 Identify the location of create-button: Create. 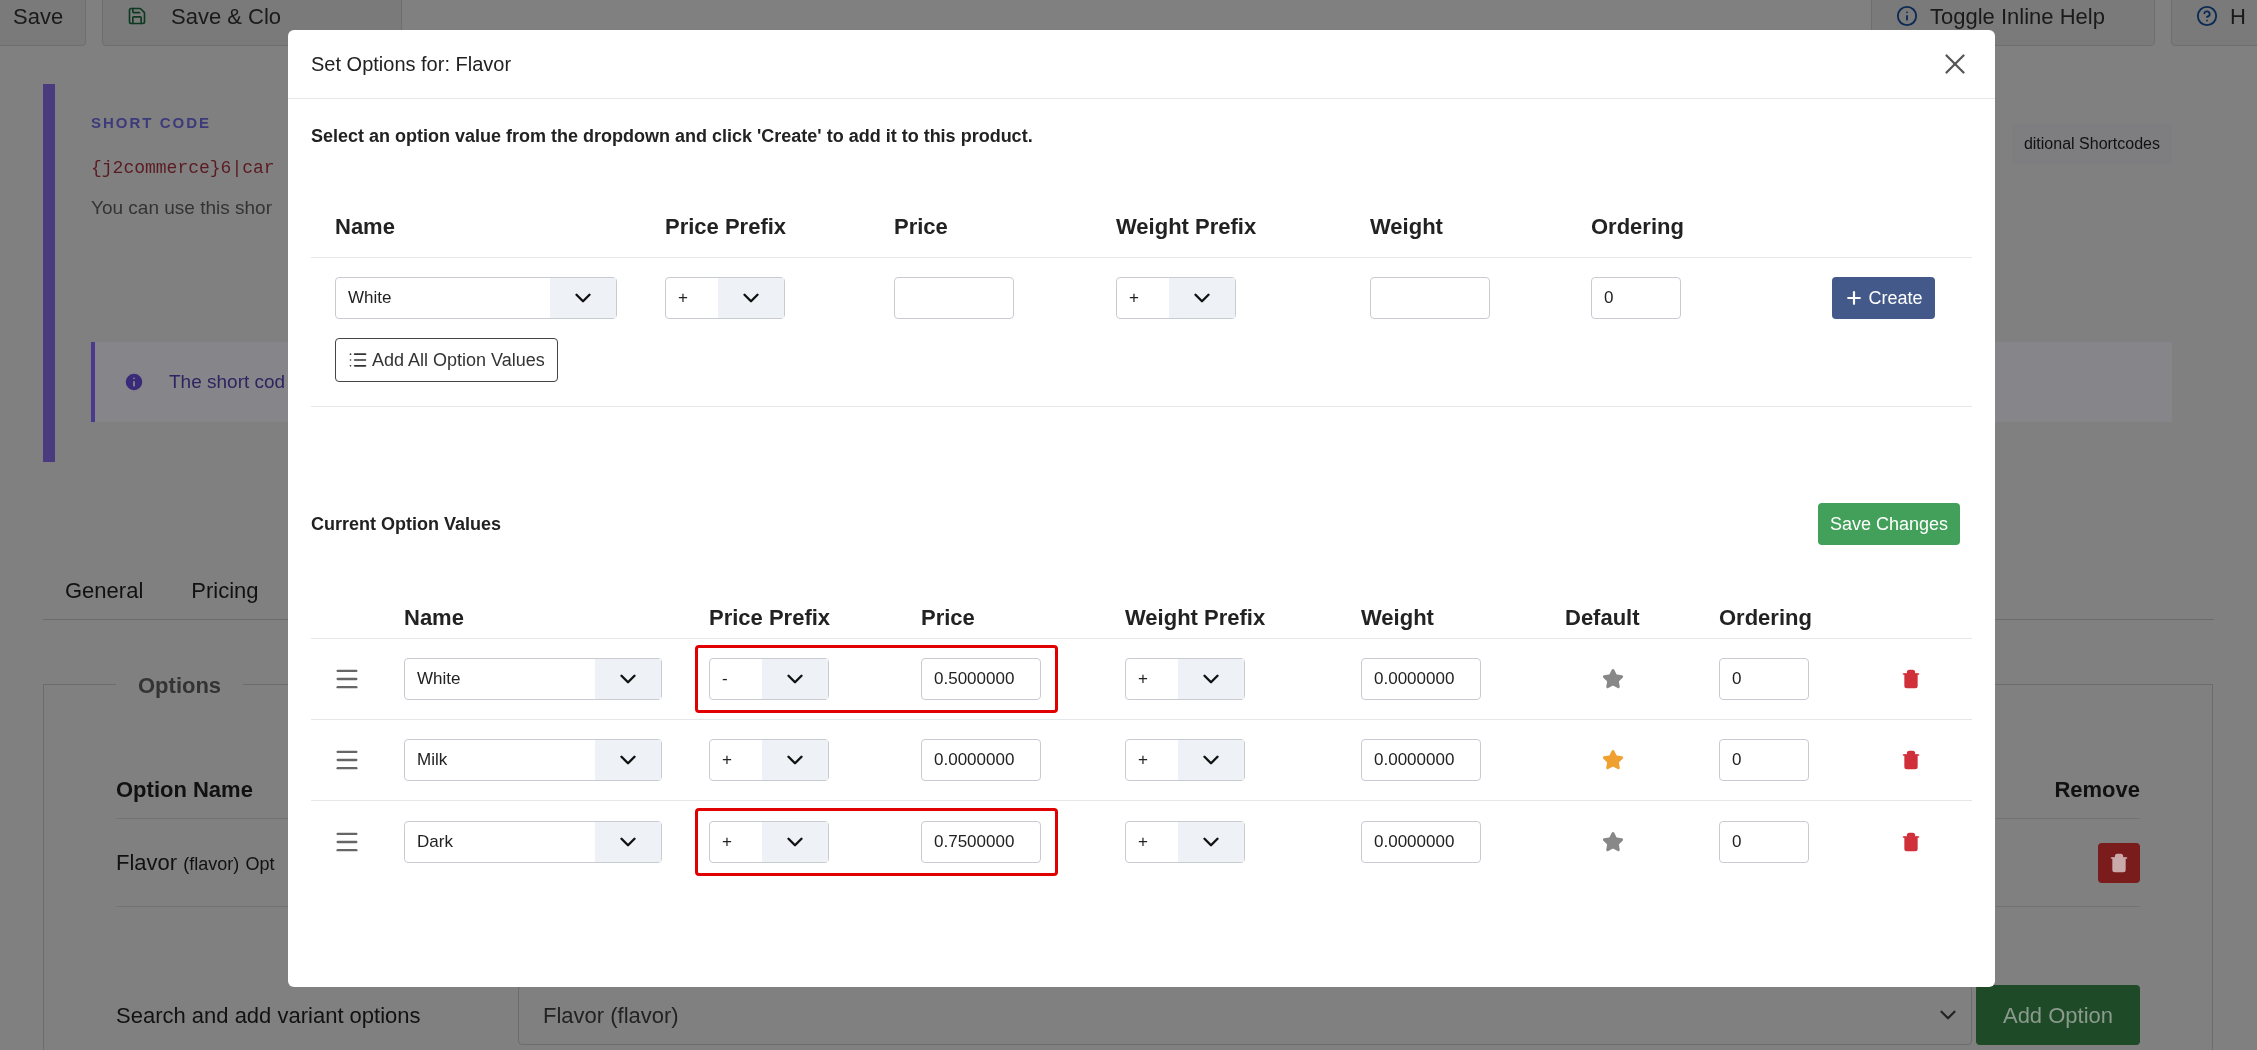
(1883, 298).